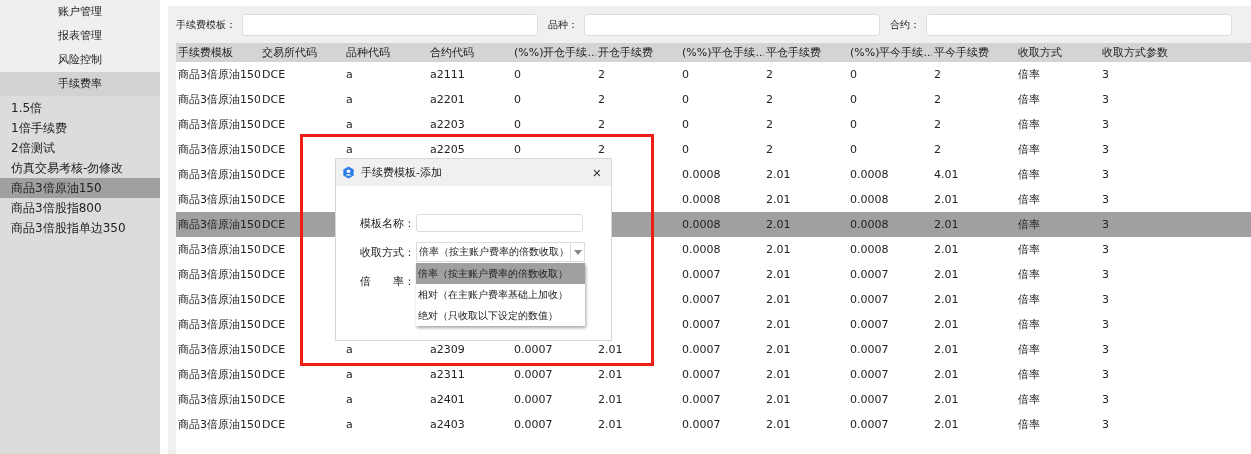 This screenshot has height=454, width=1251. What do you see at coordinates (447, 350) in the screenshot?
I see `table-cell-text: a2309` at bounding box center [447, 350].